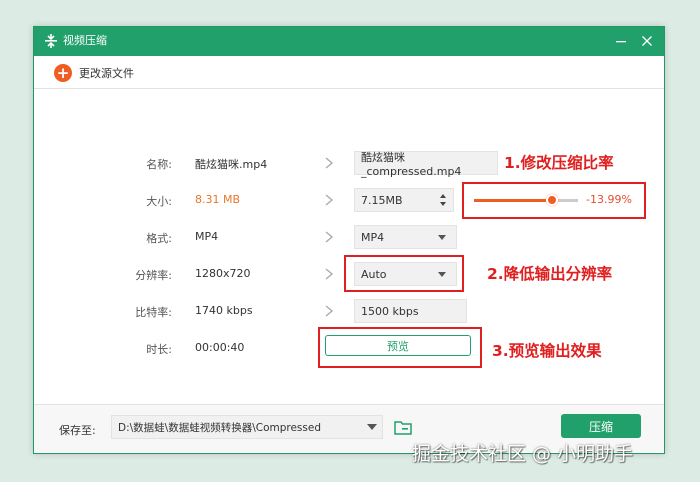  I want to click on output-name-field: 酷炫猫咪_compressed.mp4, so click(426, 164).